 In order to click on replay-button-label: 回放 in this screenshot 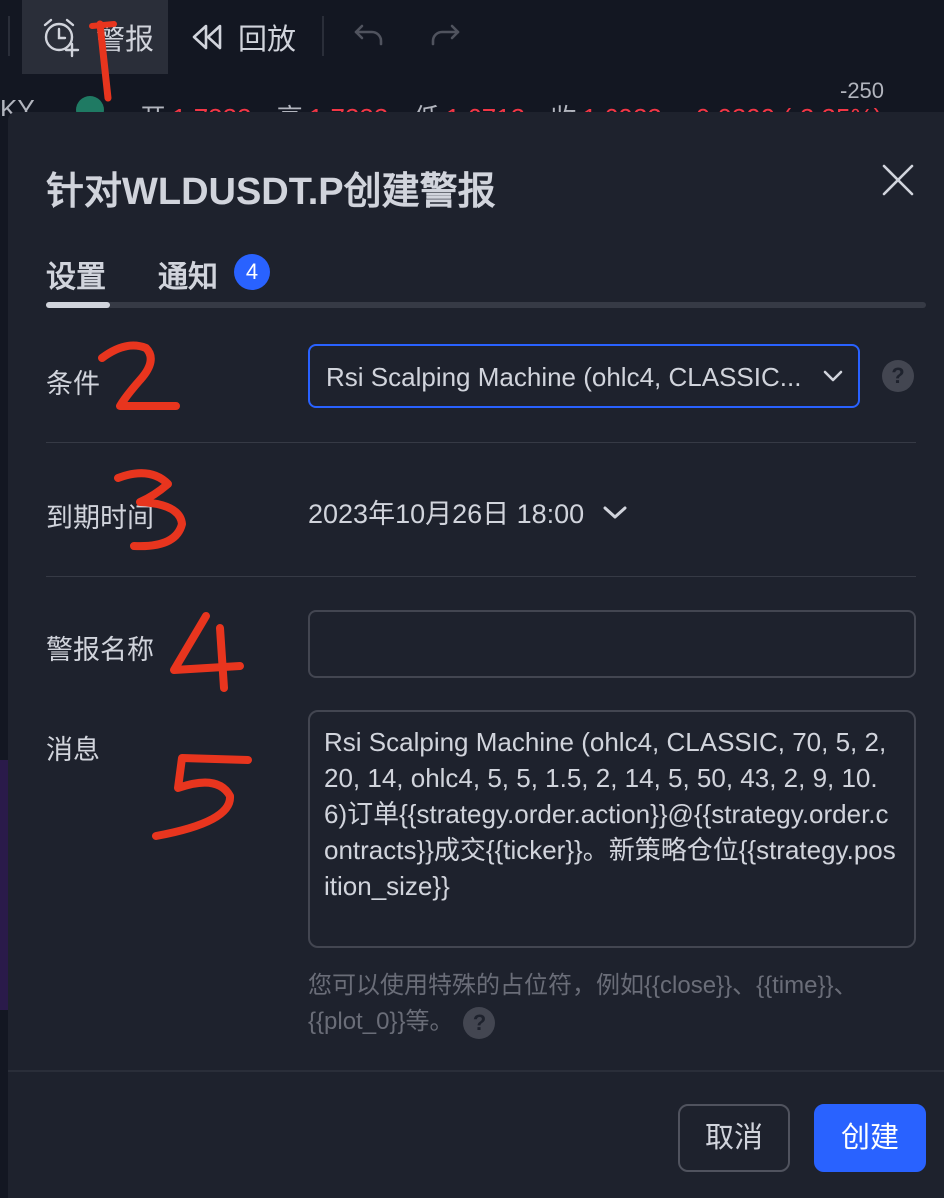, I will do `click(267, 40)`.